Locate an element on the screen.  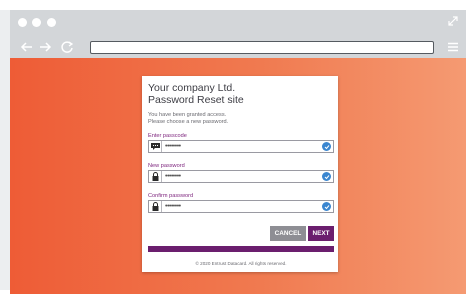
new-password-label: New password is located at coordinates (166, 166).